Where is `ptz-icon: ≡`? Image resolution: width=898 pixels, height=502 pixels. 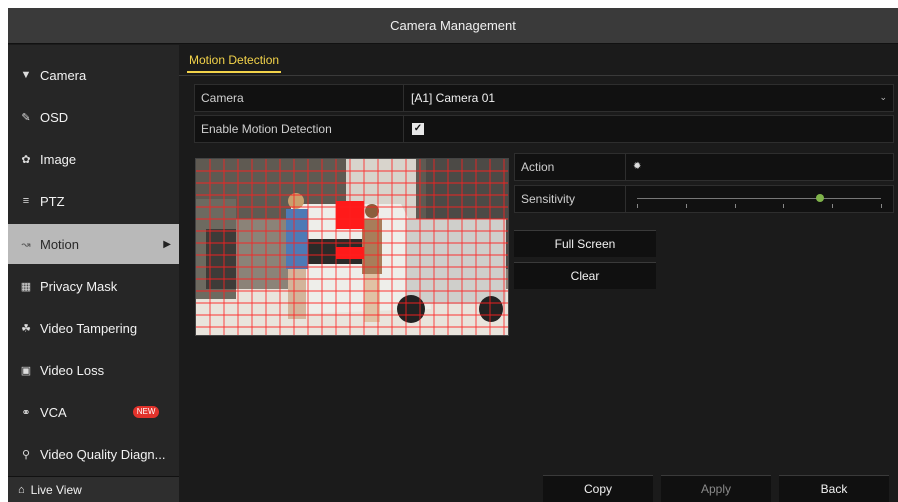 ptz-icon: ≡ is located at coordinates (26, 201).